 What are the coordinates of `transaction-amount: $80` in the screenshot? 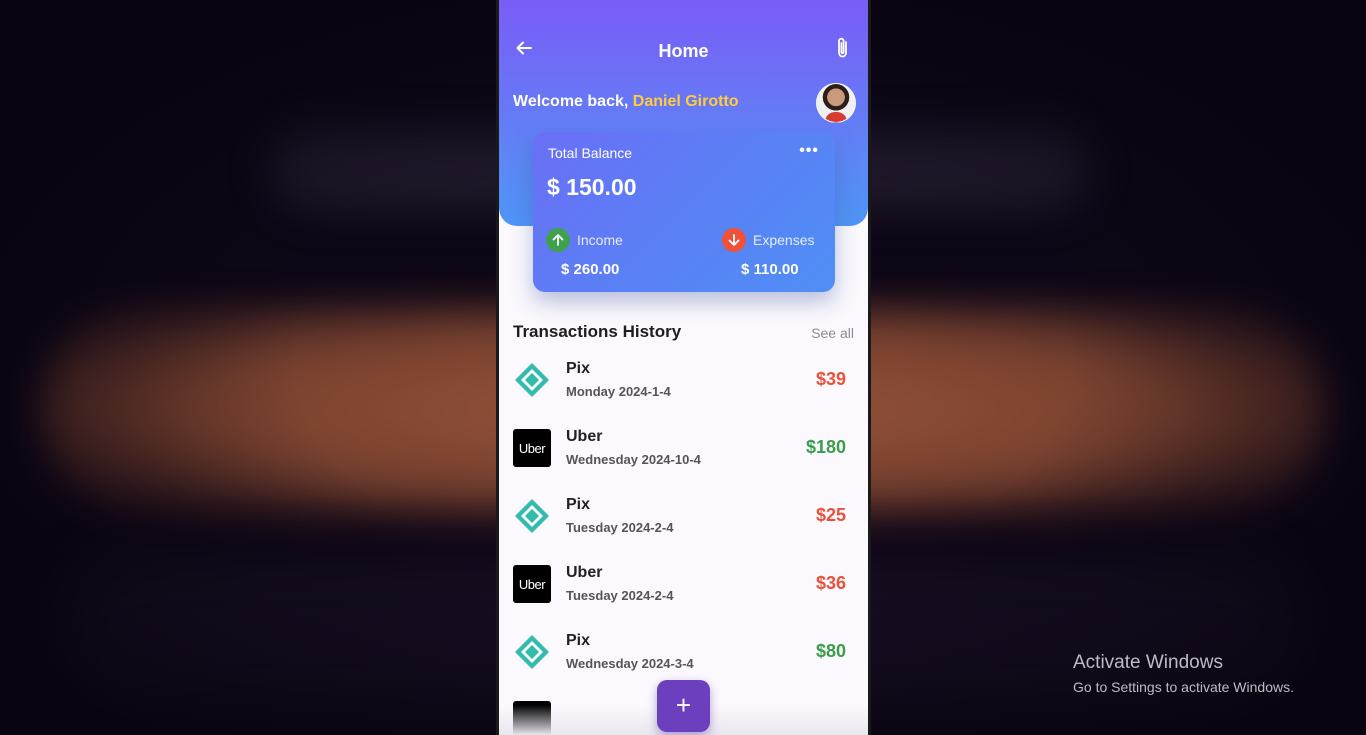 It's located at (830, 651).